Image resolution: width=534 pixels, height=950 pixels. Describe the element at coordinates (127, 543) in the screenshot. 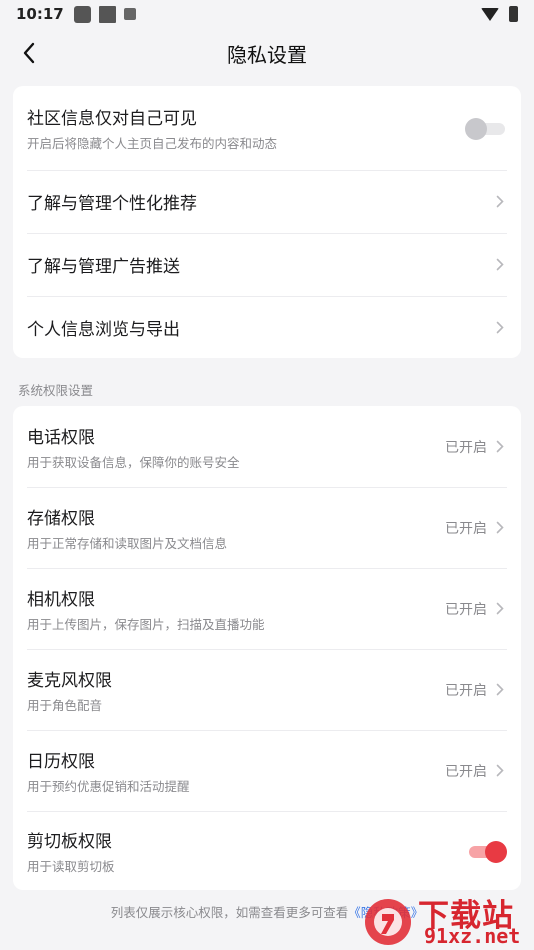

I see `row-subtitle: 用于正常存储和读取图片及文档信息` at that location.